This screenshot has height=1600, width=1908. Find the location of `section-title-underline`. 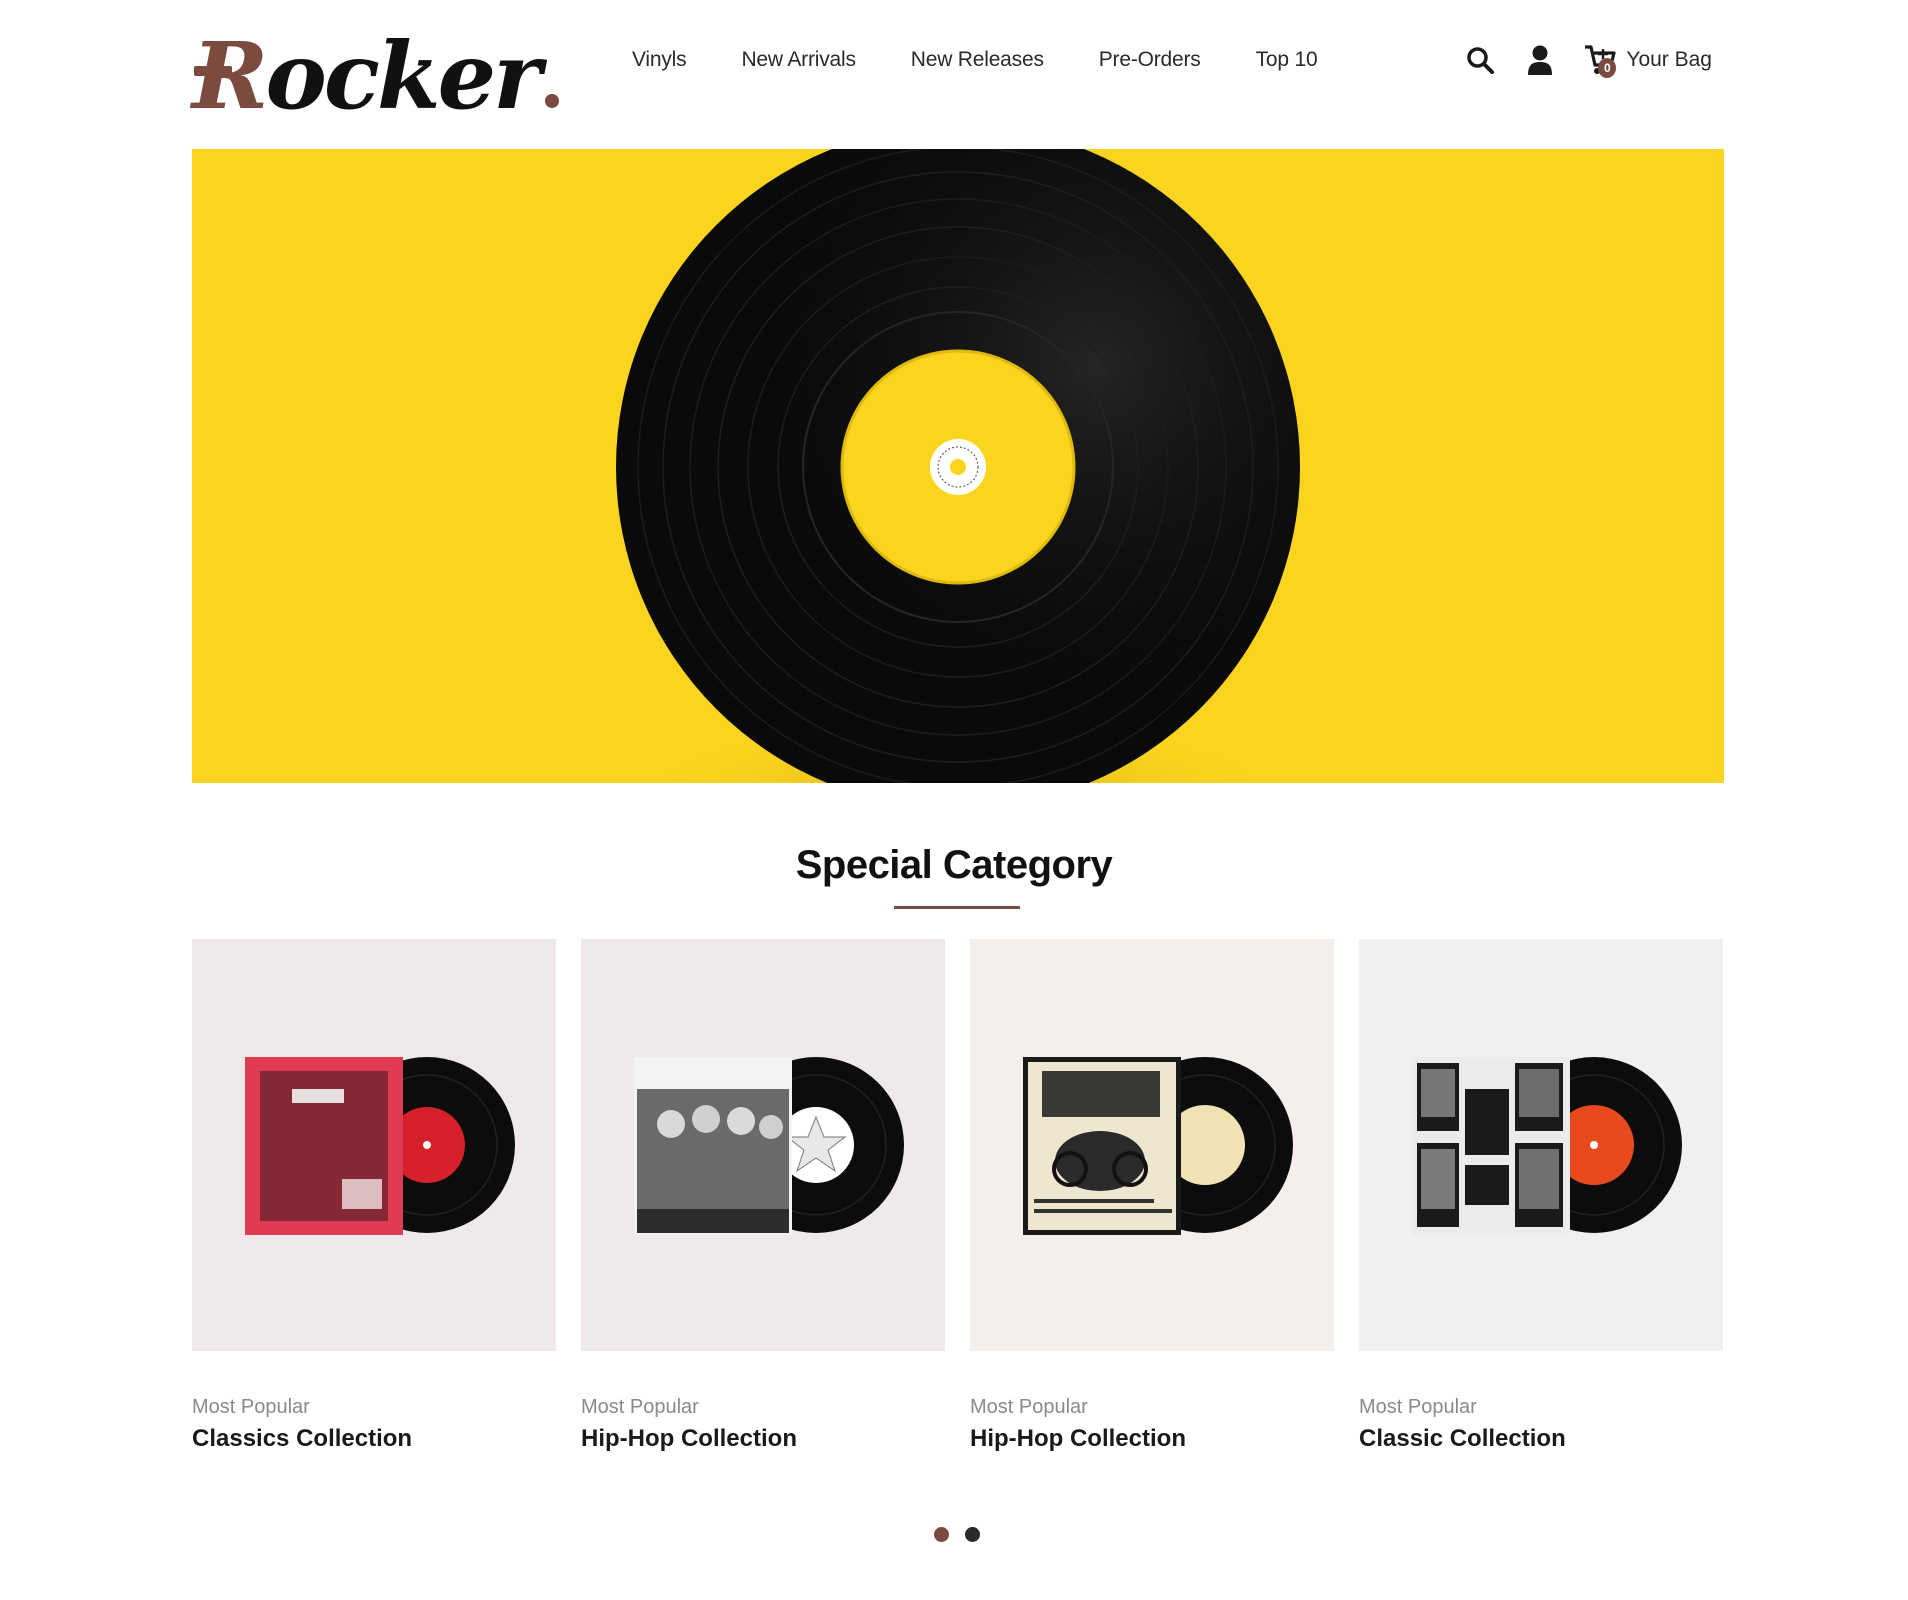

section-title-underline is located at coordinates (957, 907).